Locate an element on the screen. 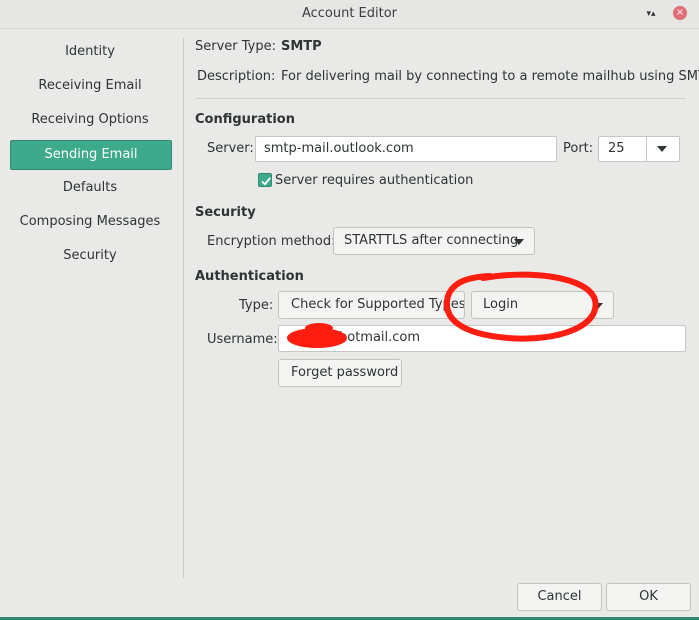  configuration-heading: Configuration is located at coordinates (245, 119).